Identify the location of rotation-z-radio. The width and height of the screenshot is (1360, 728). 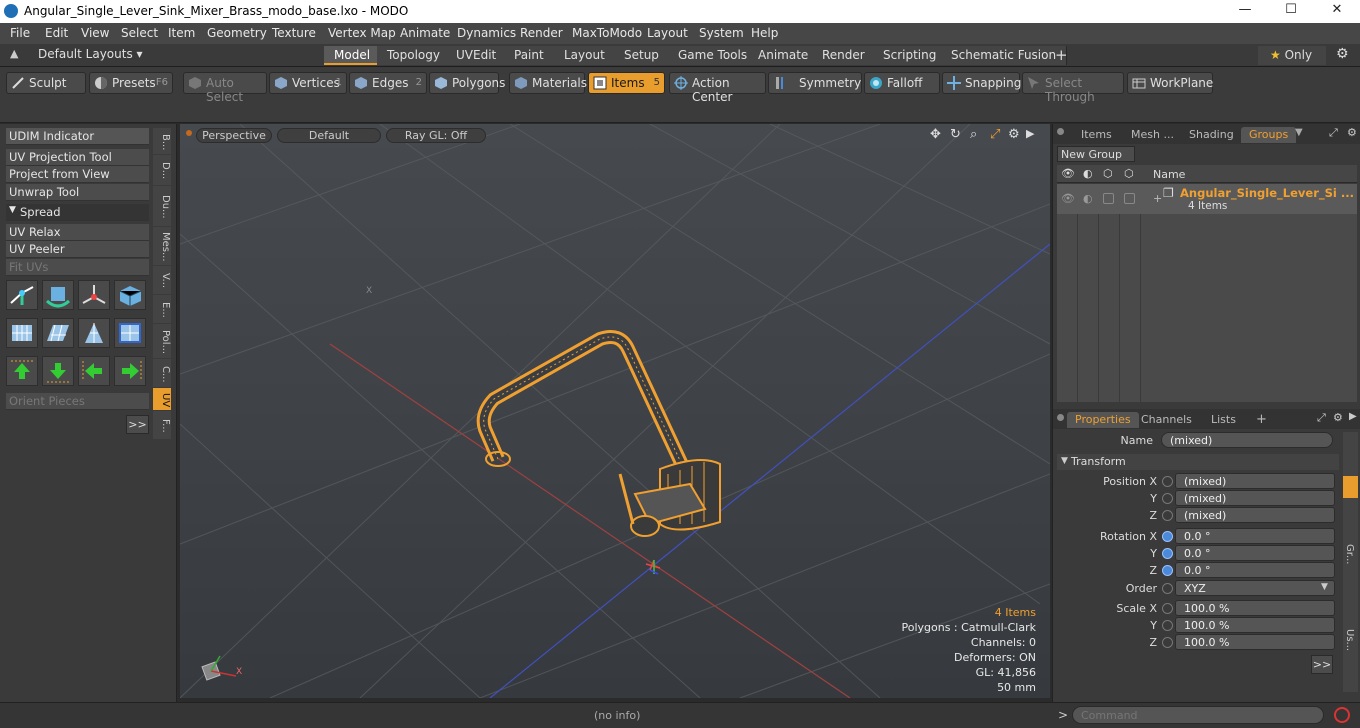
(1167, 570).